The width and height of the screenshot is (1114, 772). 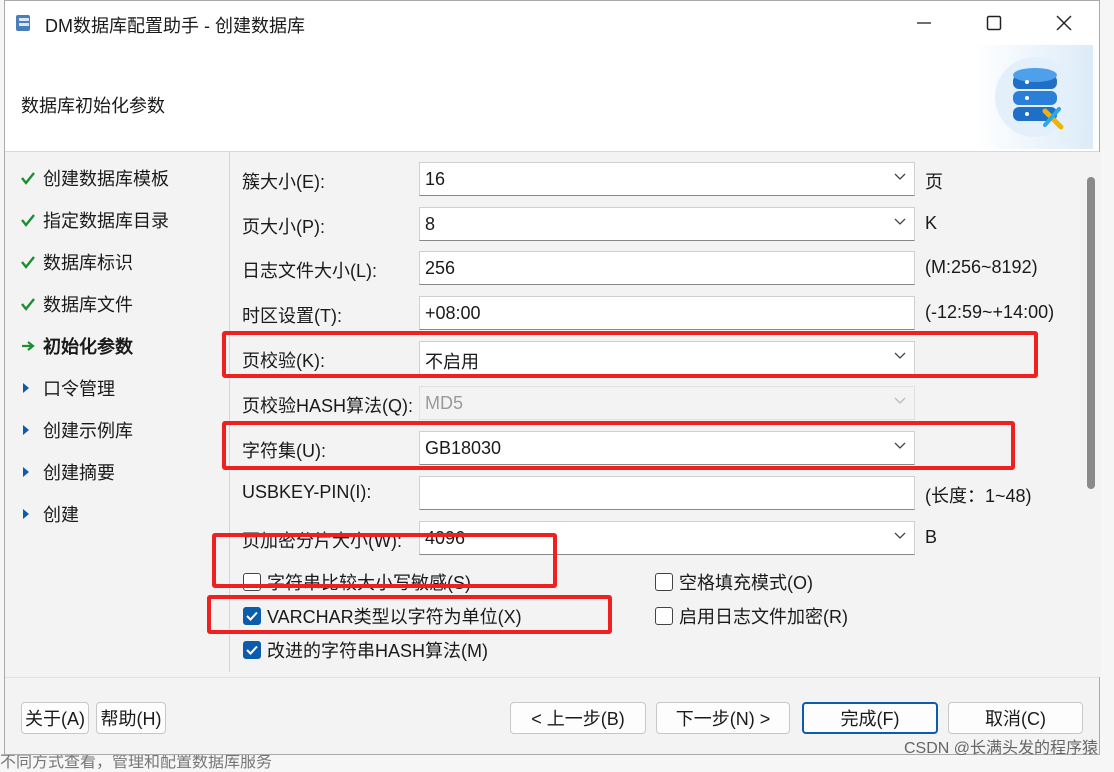 I want to click on step-label: 创建摘要, so click(x=79, y=473).